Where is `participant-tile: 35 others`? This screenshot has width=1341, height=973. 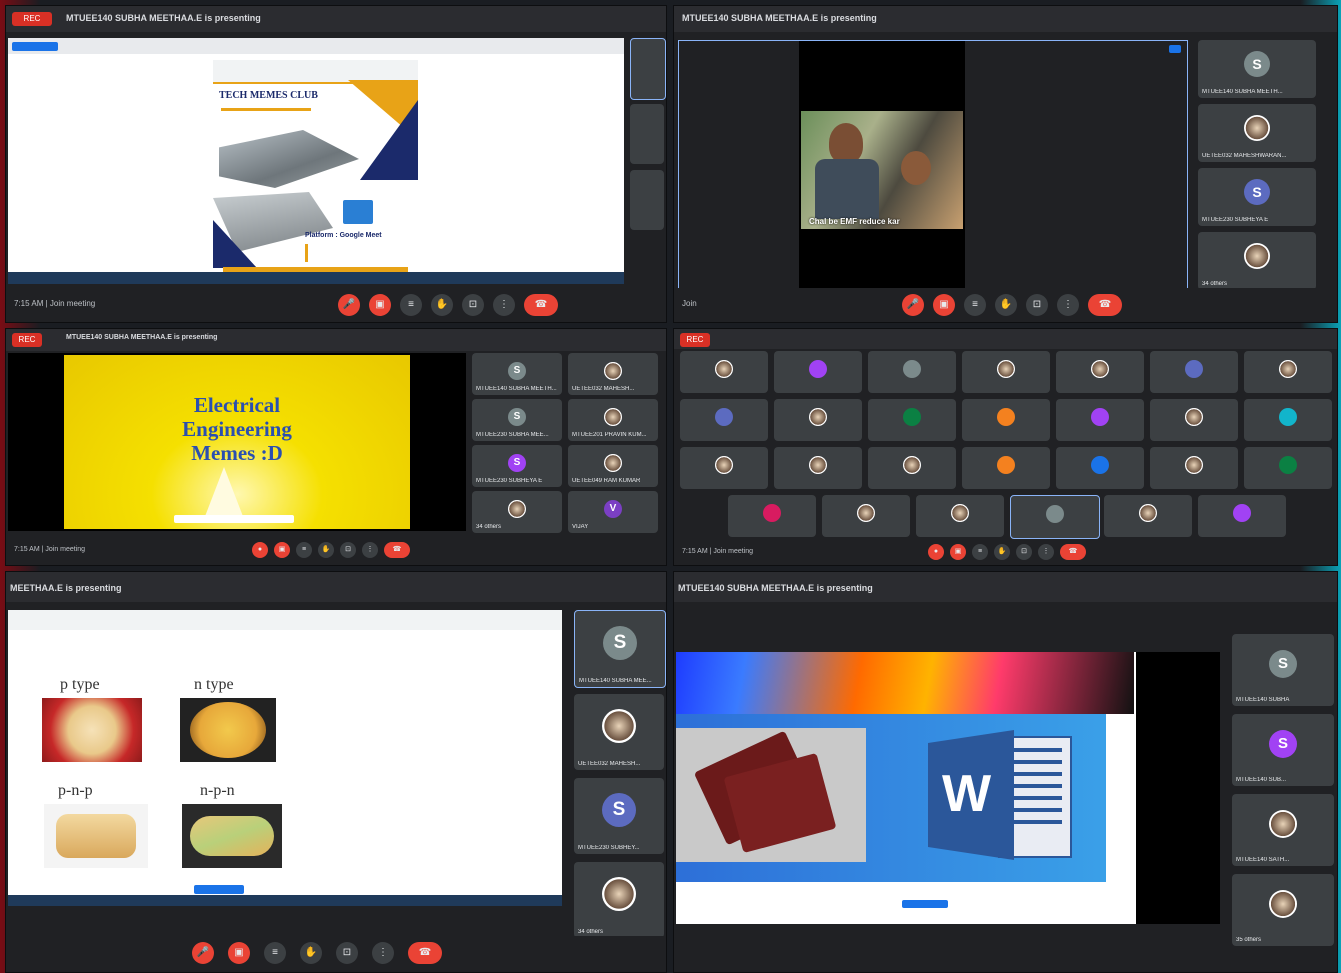
participant-tile: 35 others is located at coordinates (1283, 910).